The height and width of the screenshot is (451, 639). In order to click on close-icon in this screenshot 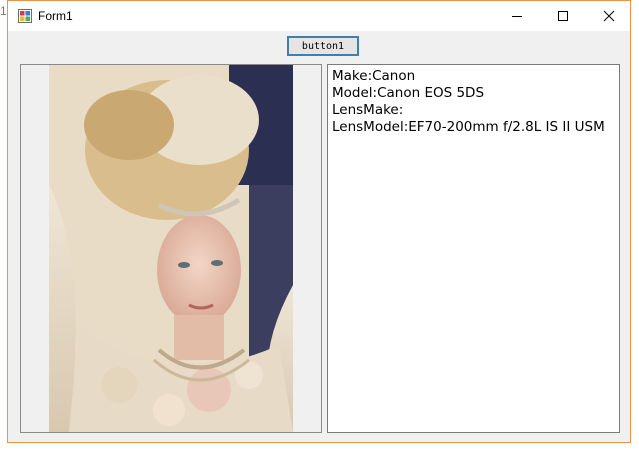, I will do `click(609, 16)`.